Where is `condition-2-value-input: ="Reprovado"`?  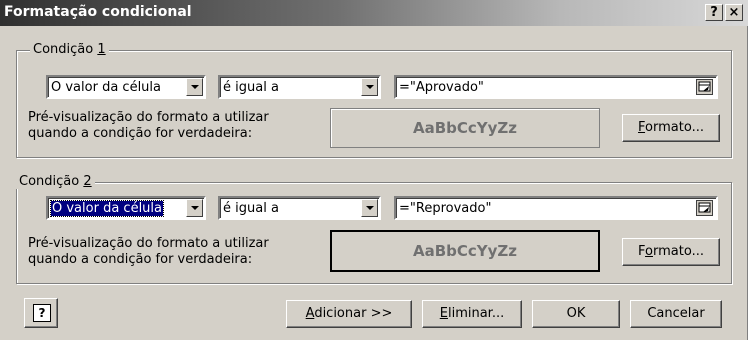
condition-2-value-input: ="Reprovado" is located at coordinates (556, 208).